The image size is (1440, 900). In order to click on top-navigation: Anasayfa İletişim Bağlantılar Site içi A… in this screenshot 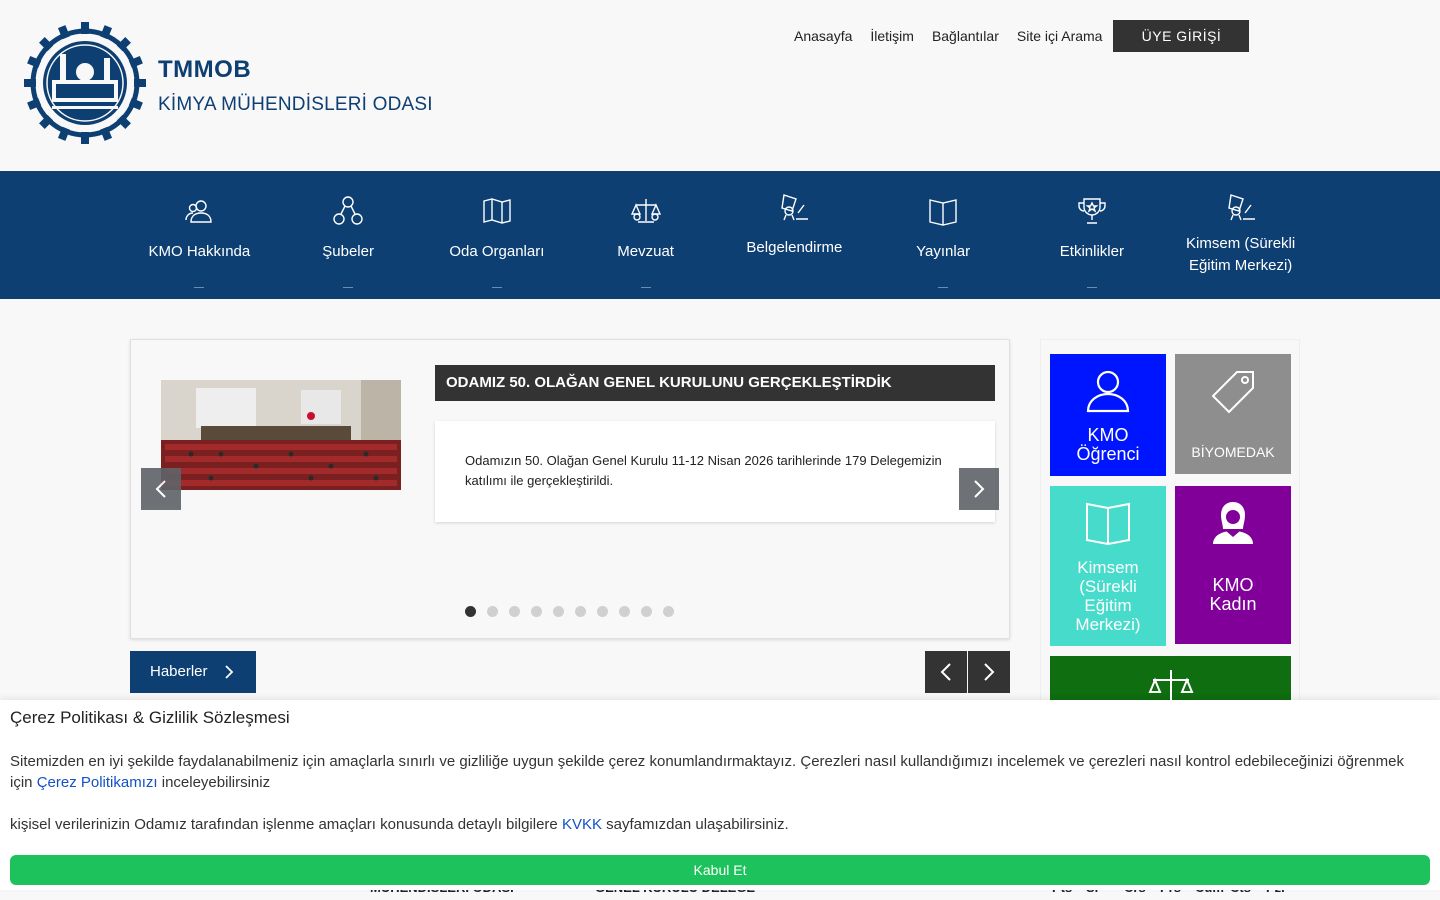, I will do `click(1022, 36)`.